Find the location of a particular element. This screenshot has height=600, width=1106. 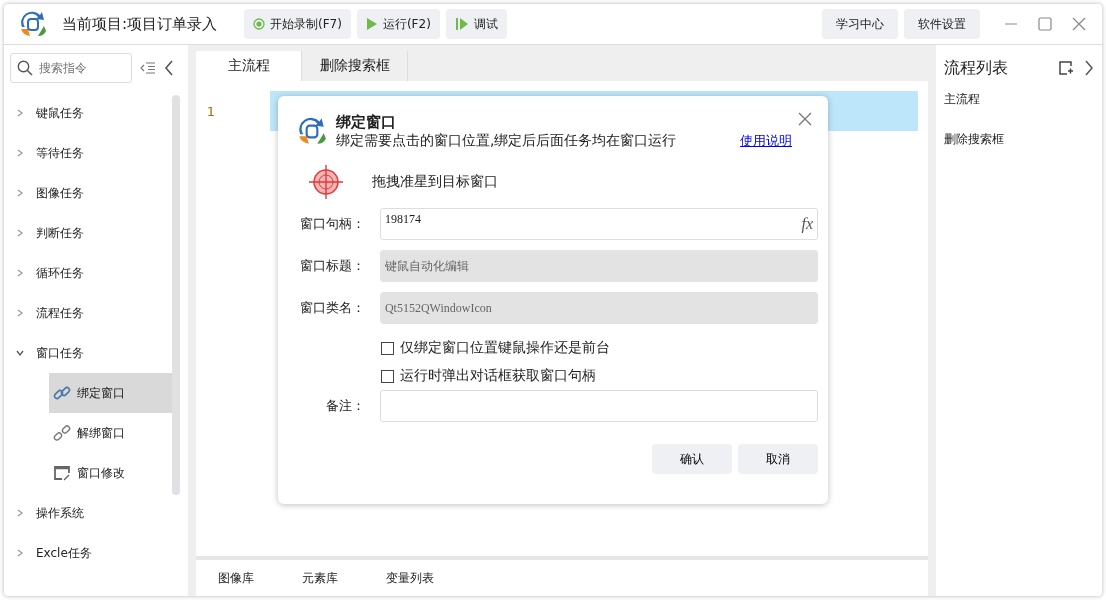

tree-item: 等待任务 is located at coordinates (96, 153).